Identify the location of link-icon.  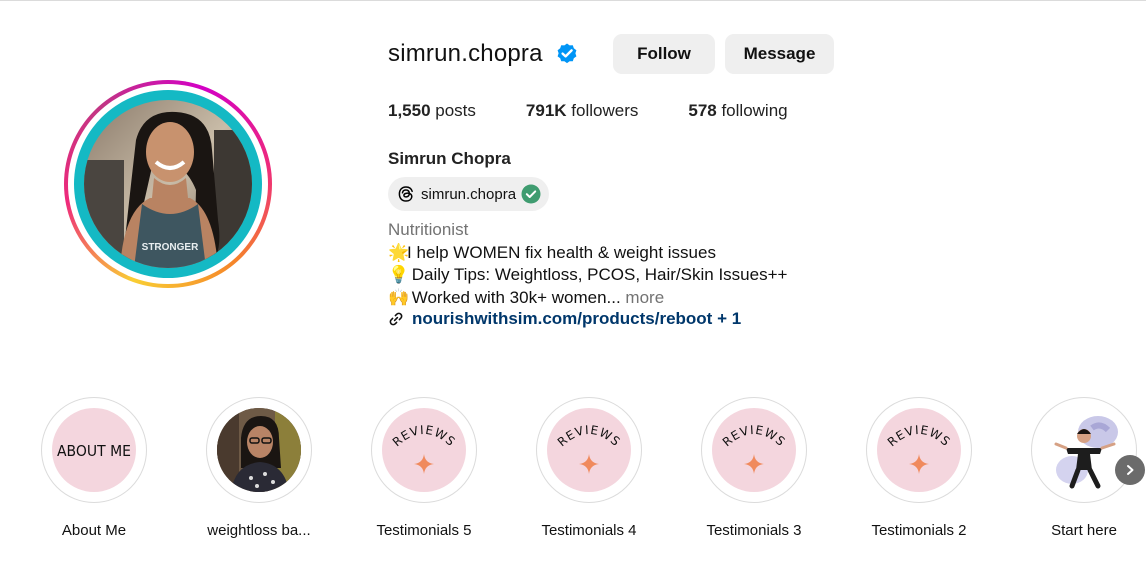
(396, 319).